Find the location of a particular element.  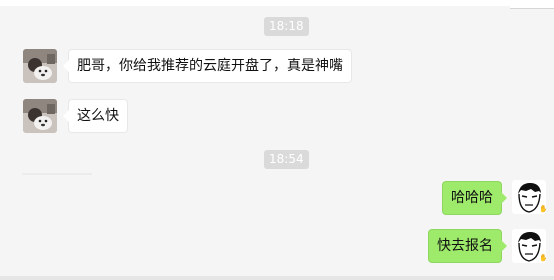

message-bubble-outgoing: 哈哈哈 is located at coordinates (474, 198).